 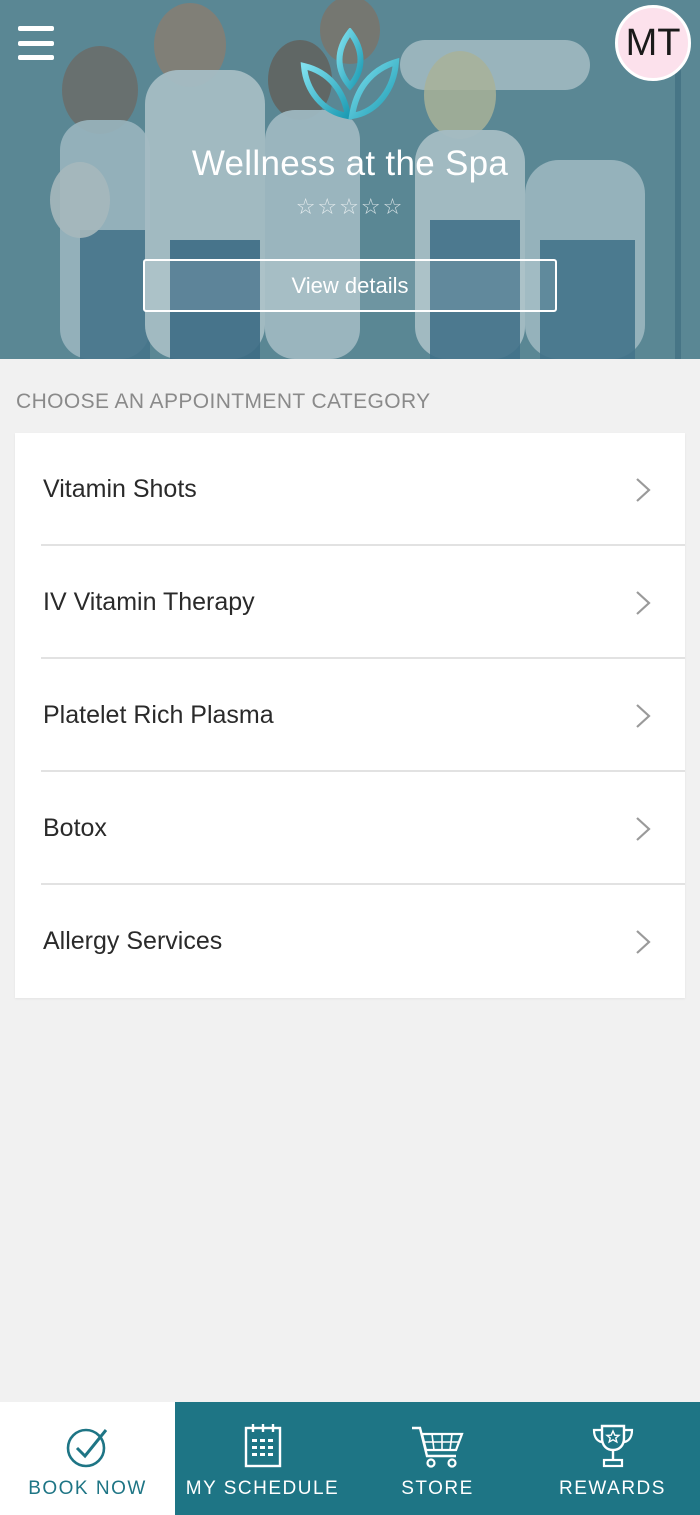 What do you see at coordinates (262, 1488) in the screenshot?
I see `nav-label: MY SCHEDULE` at bounding box center [262, 1488].